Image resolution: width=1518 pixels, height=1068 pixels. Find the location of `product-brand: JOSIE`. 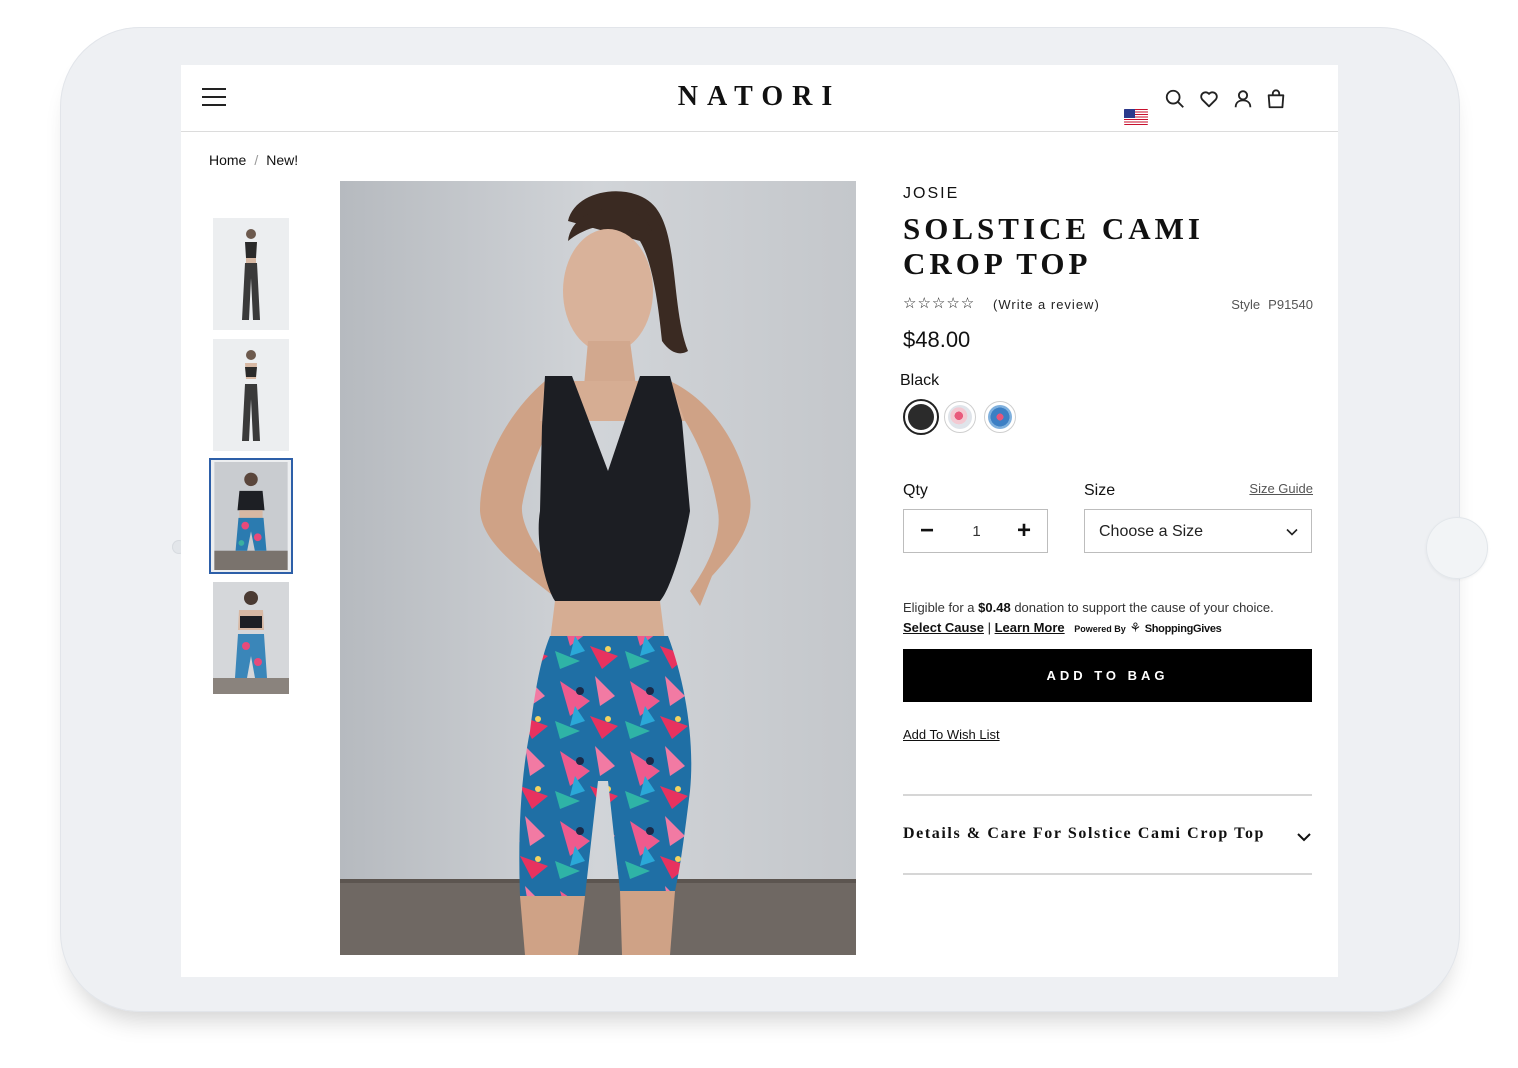

product-brand: JOSIE is located at coordinates (931, 193).